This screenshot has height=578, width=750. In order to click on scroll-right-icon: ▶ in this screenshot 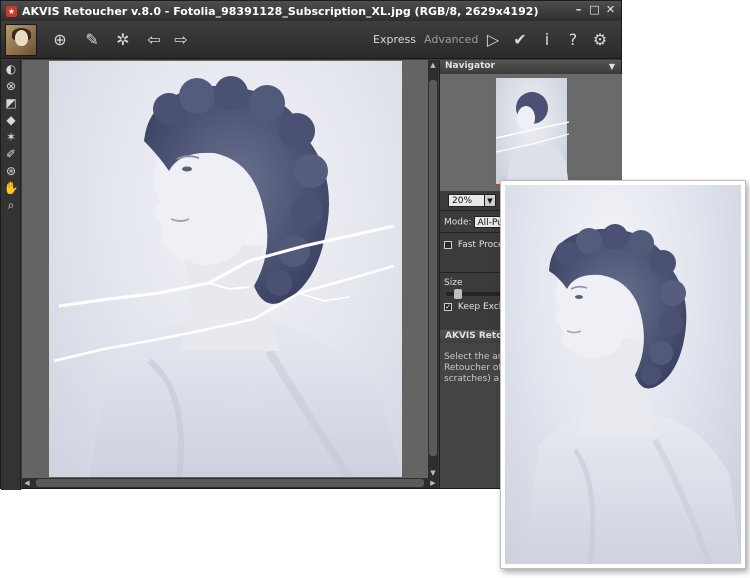, I will do `click(433, 483)`.